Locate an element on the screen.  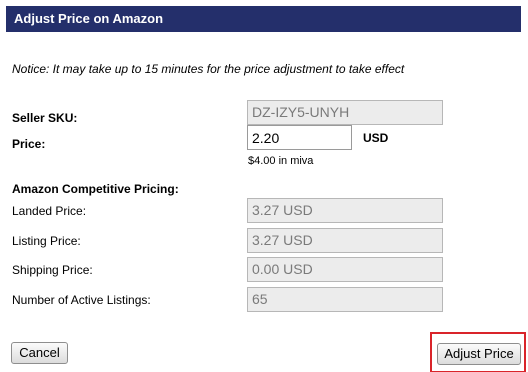
landed-price-field: 3.27 USD is located at coordinates (345, 210).